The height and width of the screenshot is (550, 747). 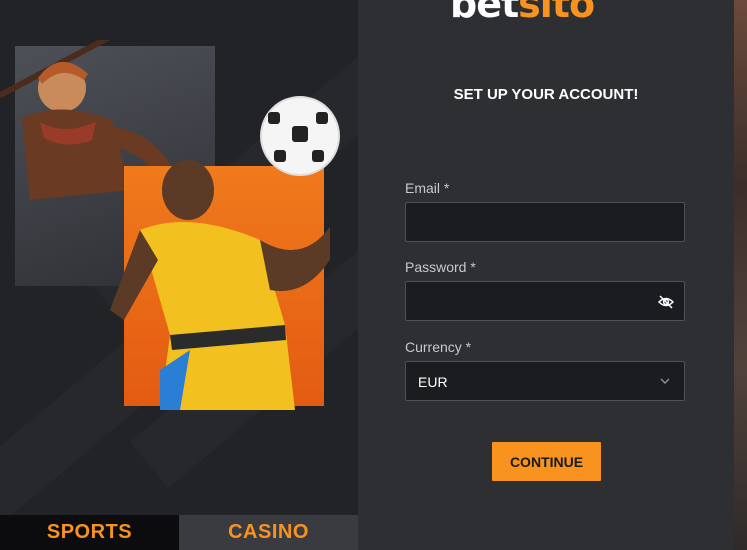 What do you see at coordinates (546, 94) in the screenshot?
I see `form-heading: SET UP YOUR ACCOUNT!` at bounding box center [546, 94].